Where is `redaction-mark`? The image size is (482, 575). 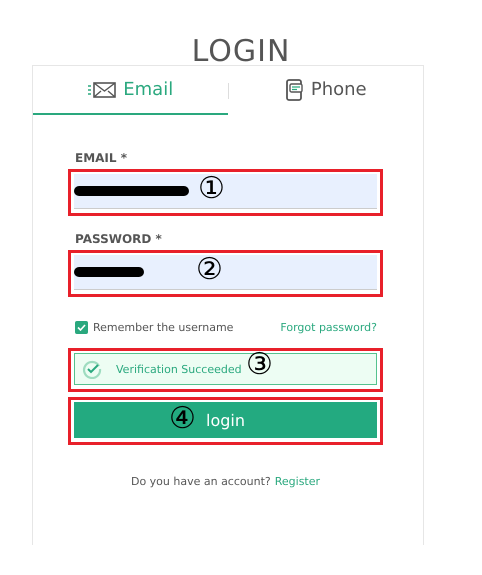
redaction-mark is located at coordinates (109, 272).